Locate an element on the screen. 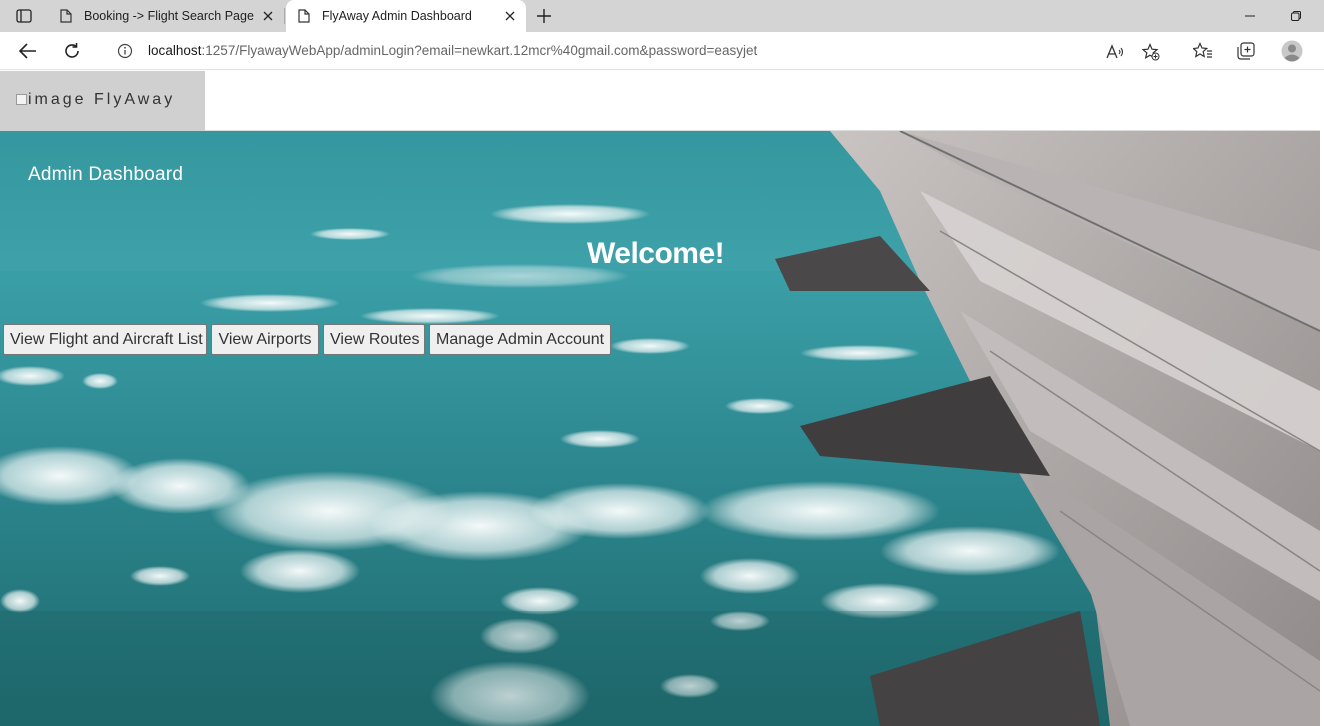 This screenshot has height=726, width=1324. profile-icon is located at coordinates (1292, 51).